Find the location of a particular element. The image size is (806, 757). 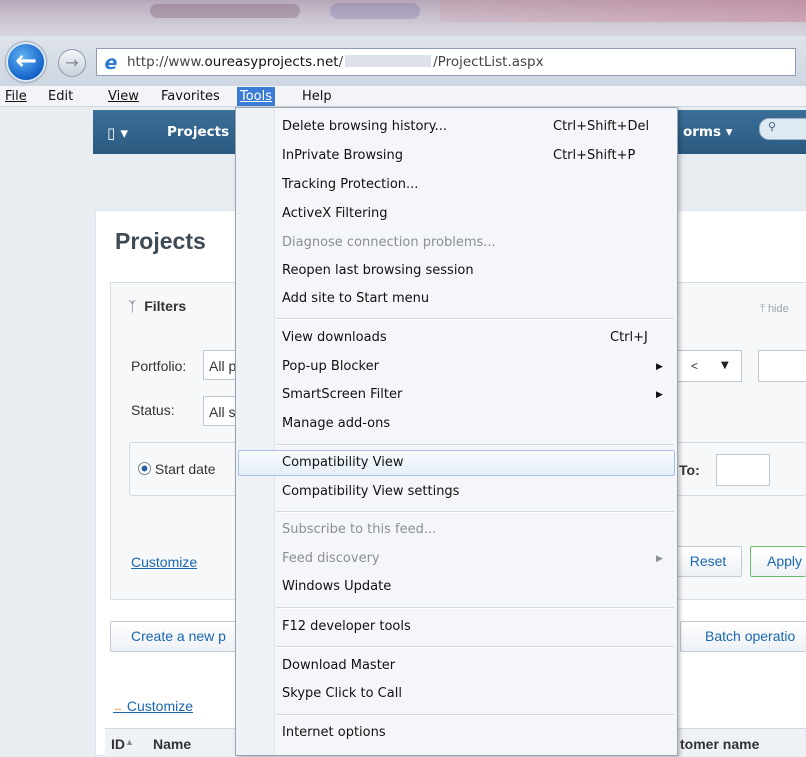

menu-file-label: File is located at coordinates (16, 96).